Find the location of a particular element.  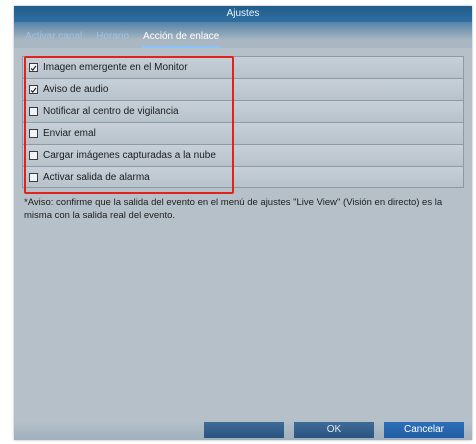

option-label: Notificar al centro de vigilancia is located at coordinates (111, 111).